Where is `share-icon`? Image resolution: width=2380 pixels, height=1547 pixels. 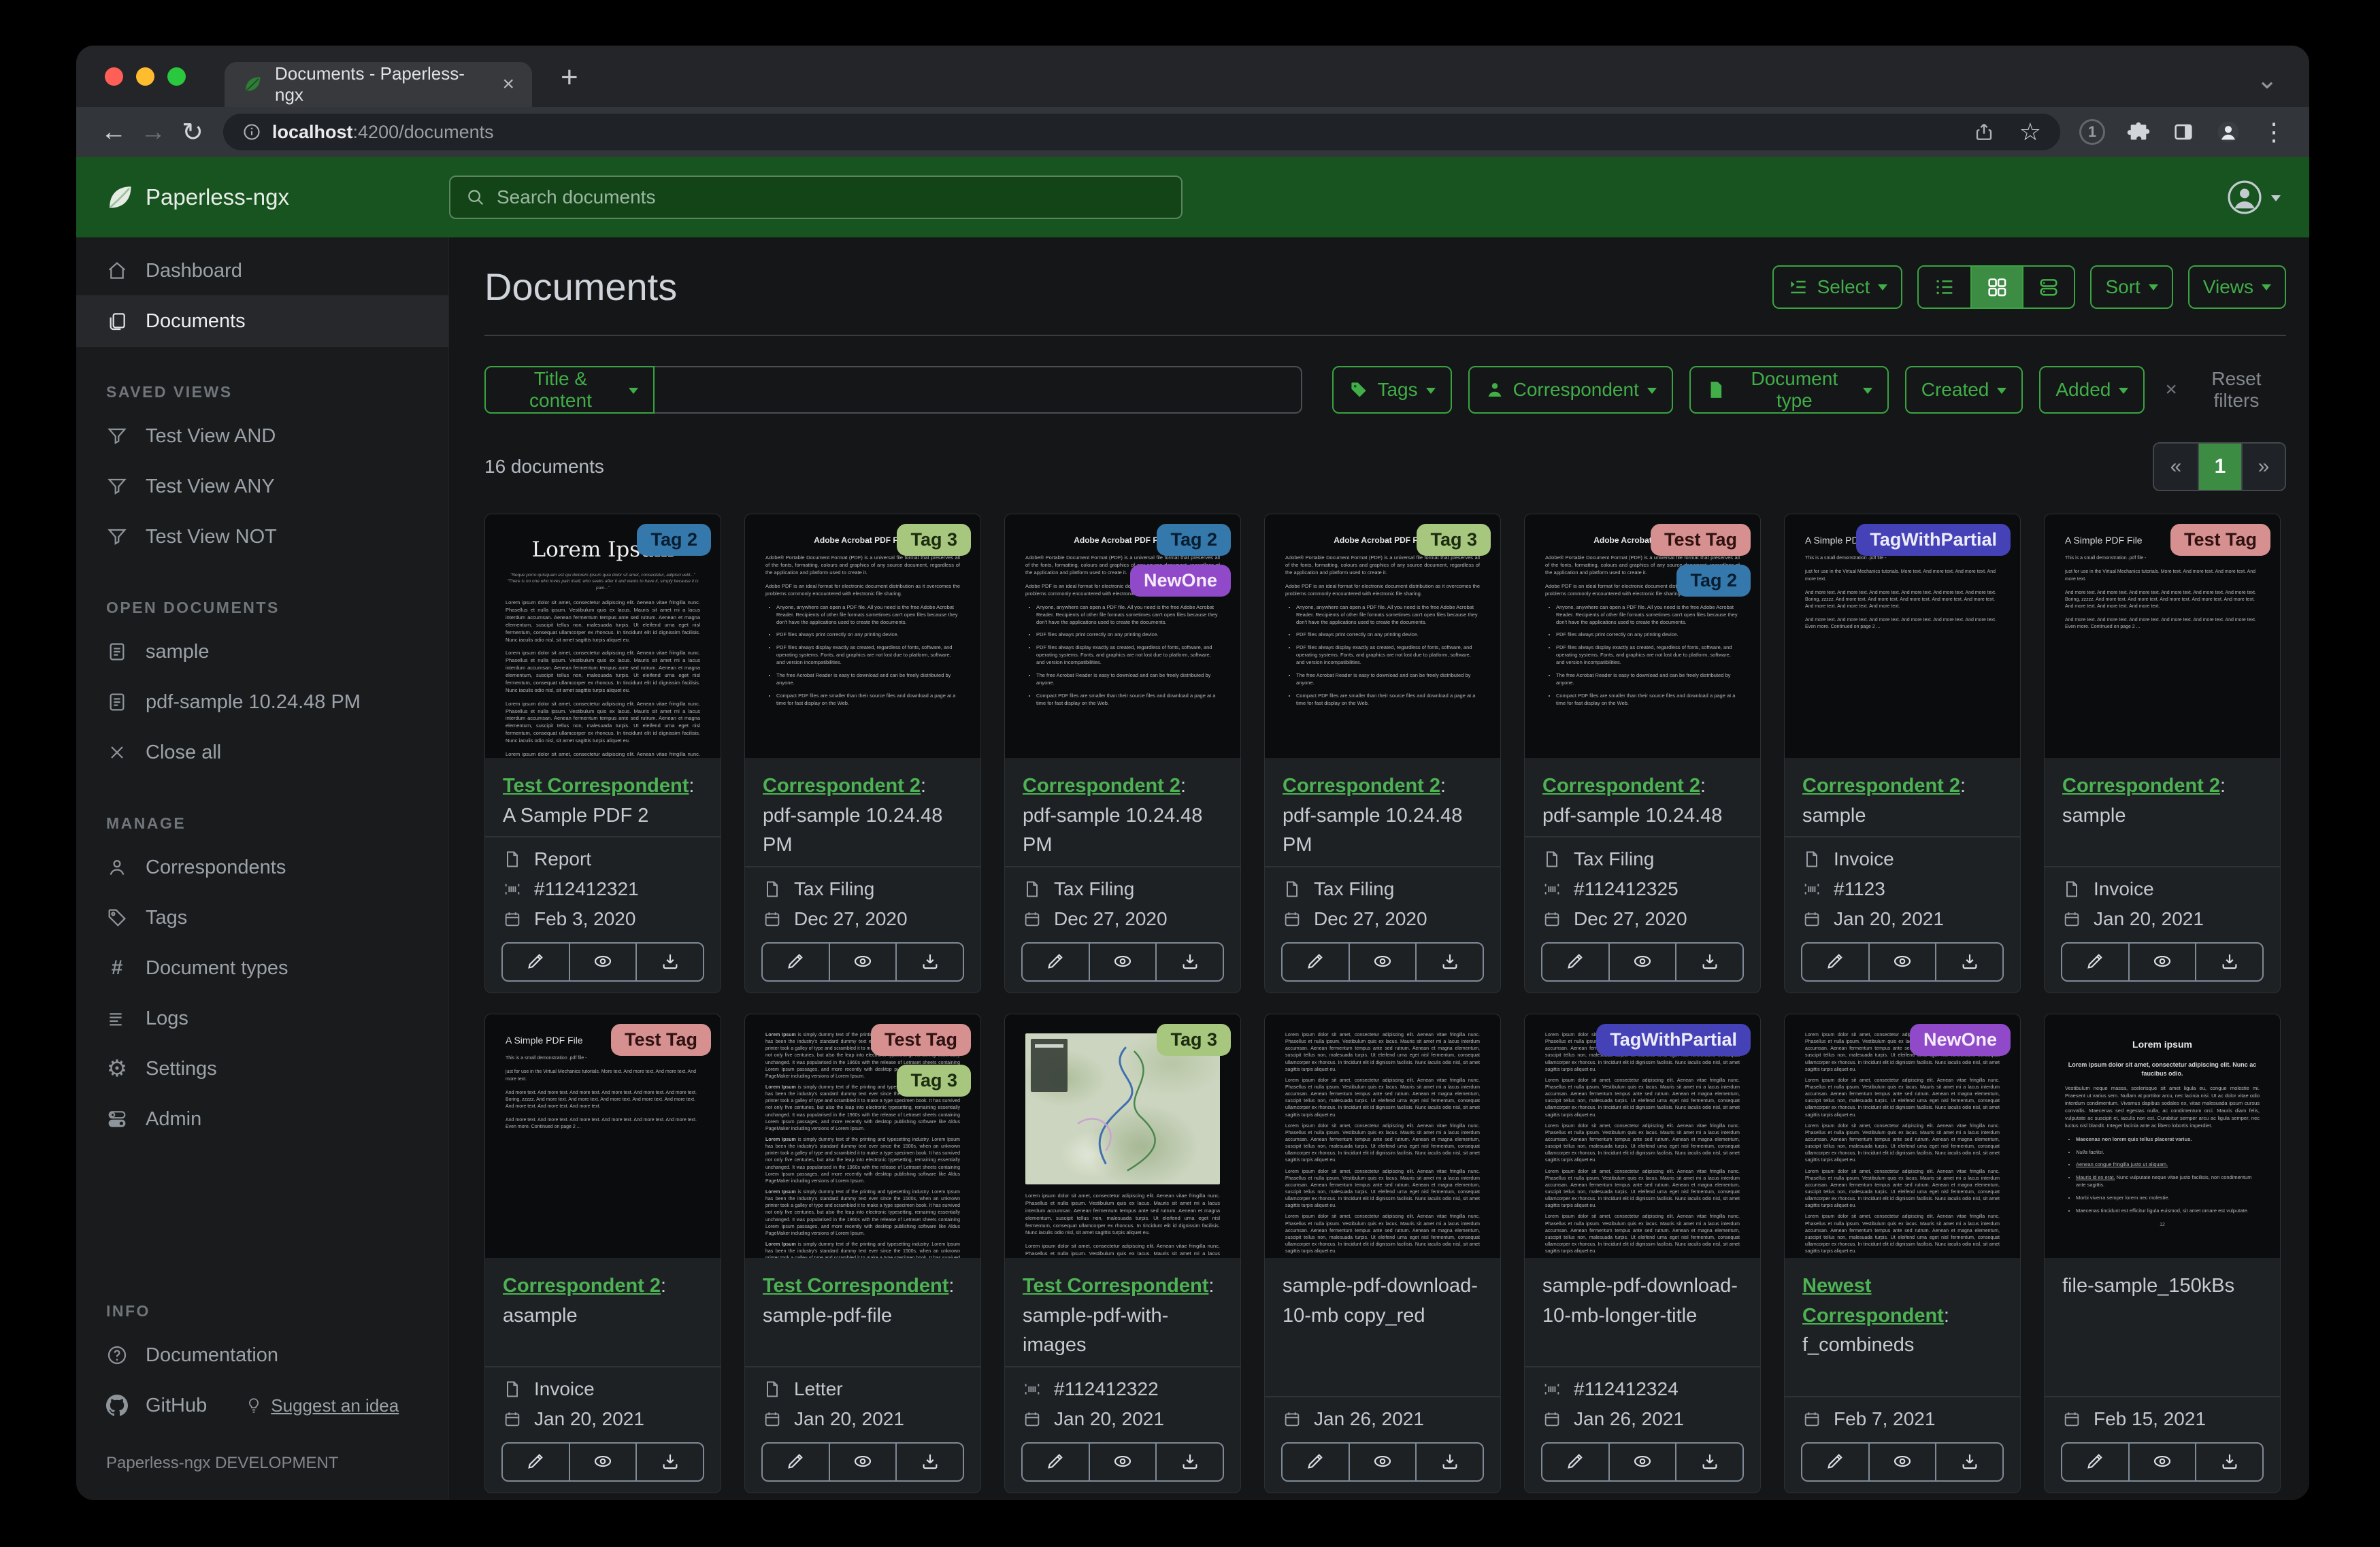
share-icon is located at coordinates (1984, 132).